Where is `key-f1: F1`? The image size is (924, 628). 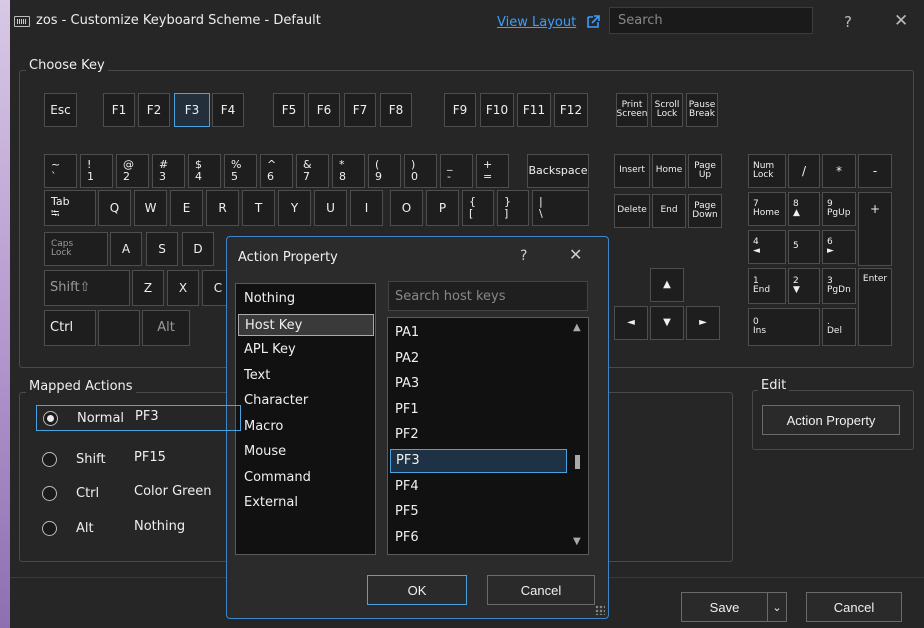 key-f1: F1 is located at coordinates (119, 110).